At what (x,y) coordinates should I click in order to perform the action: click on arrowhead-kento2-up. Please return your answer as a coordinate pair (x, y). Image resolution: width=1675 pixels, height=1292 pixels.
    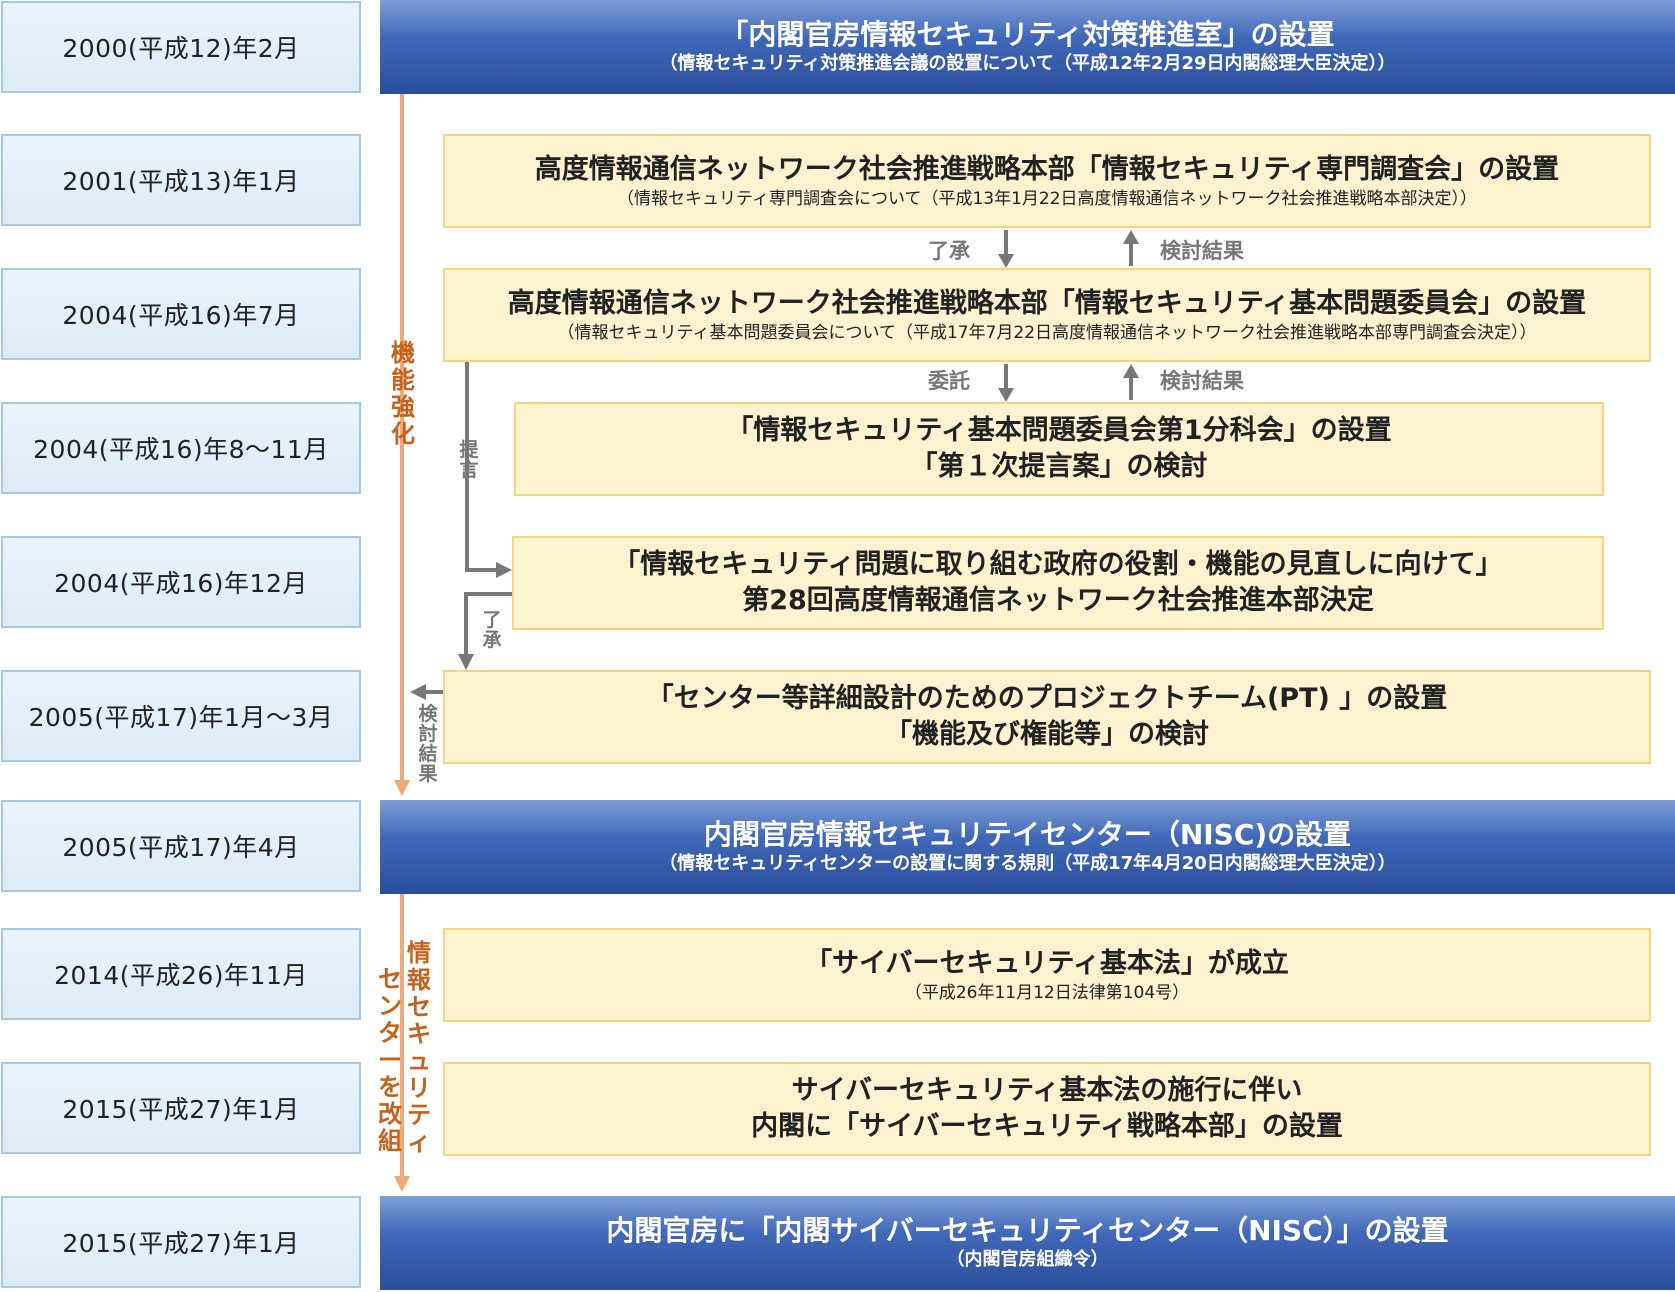
    Looking at the image, I should click on (1131, 371).